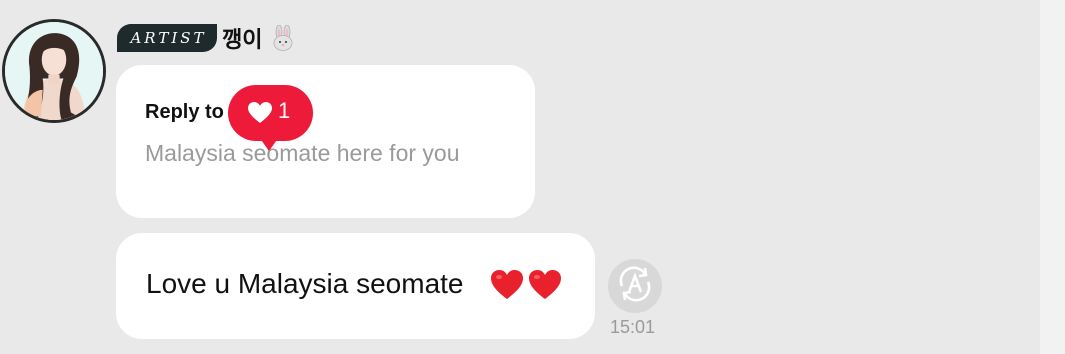 Image resolution: width=1065 pixels, height=354 pixels. Describe the element at coordinates (633, 327) in the screenshot. I see `message-timestamp: 15:01` at that location.